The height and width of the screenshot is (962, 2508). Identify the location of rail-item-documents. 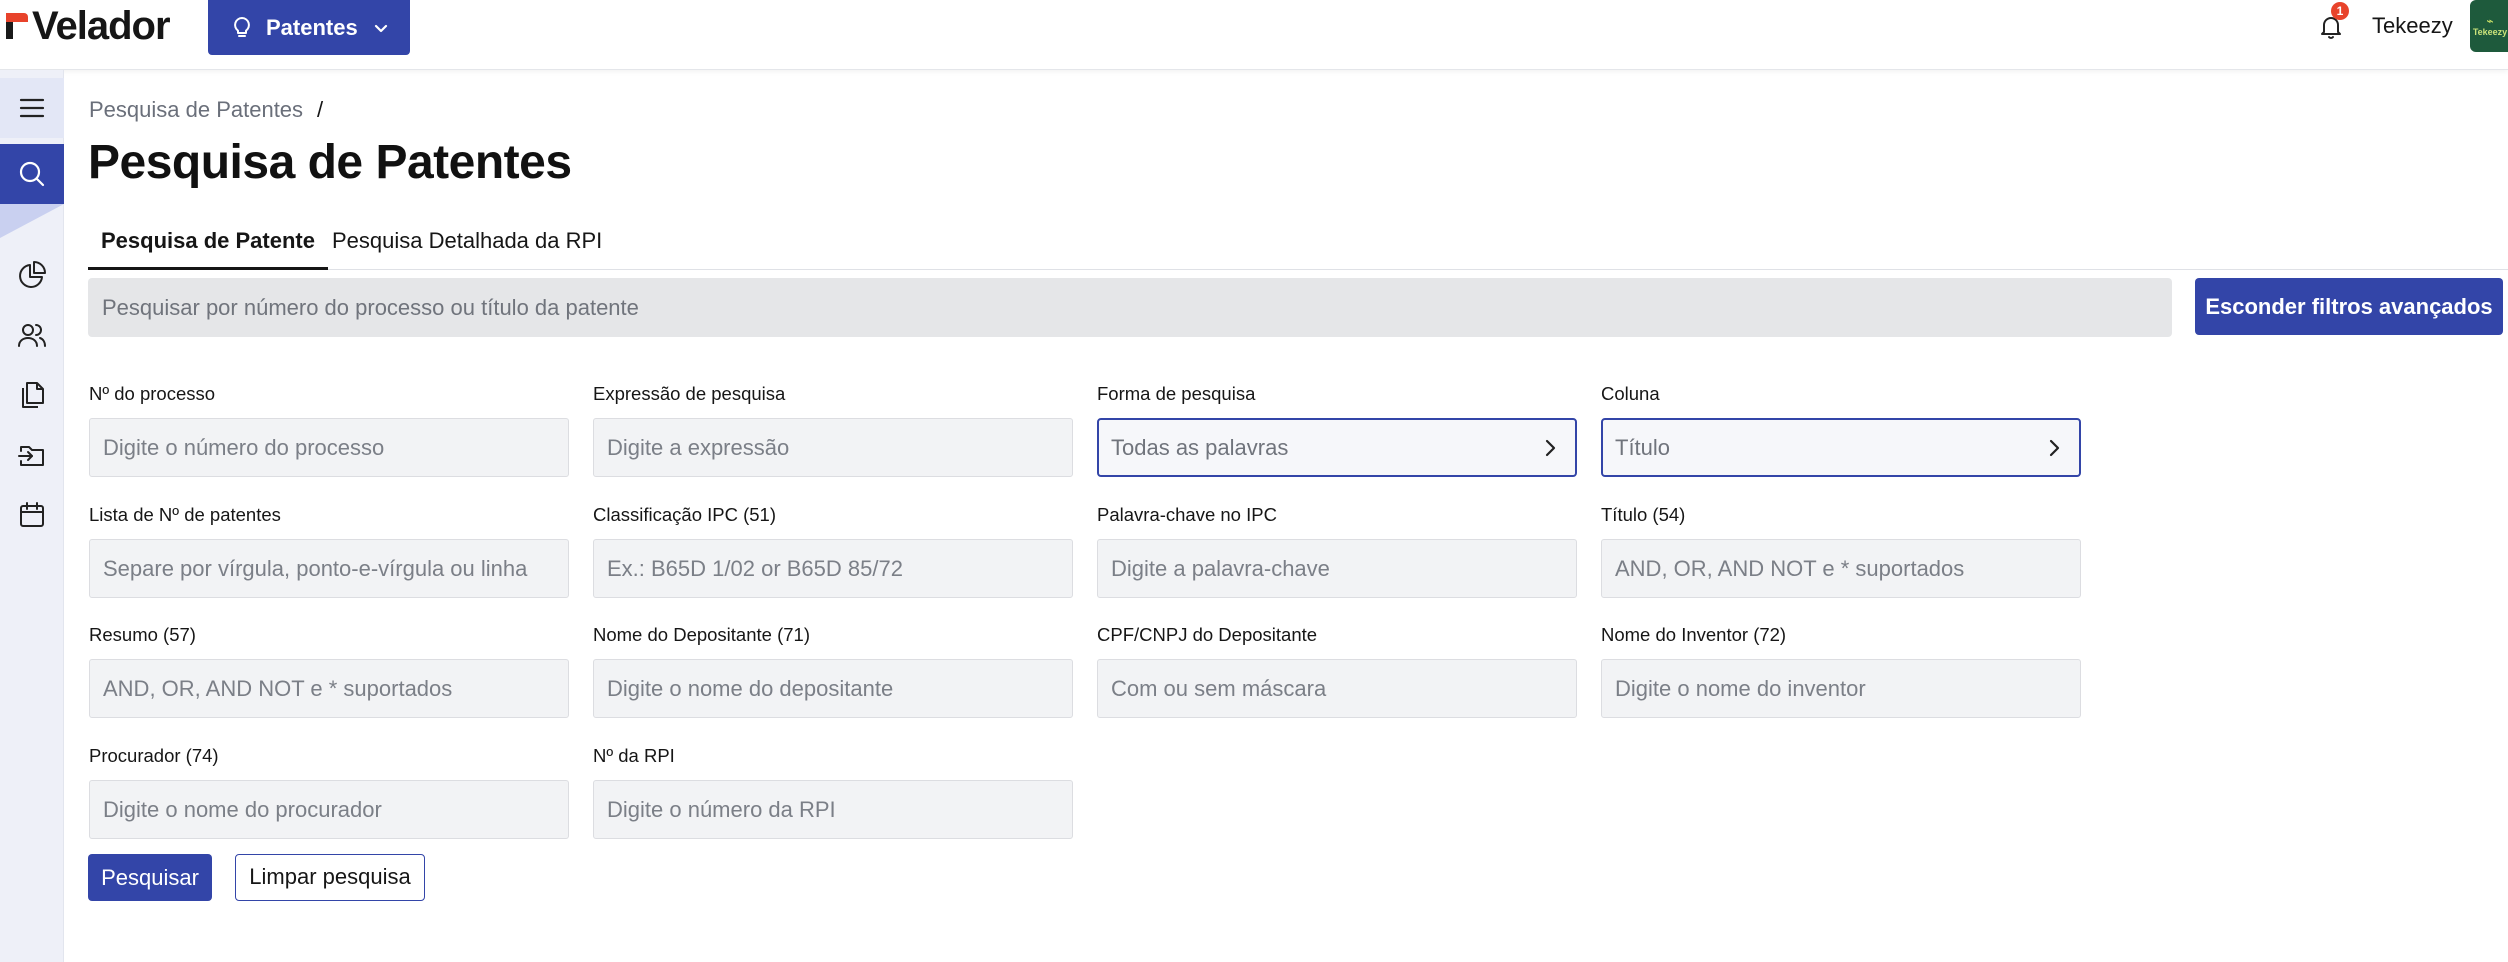
(32, 395).